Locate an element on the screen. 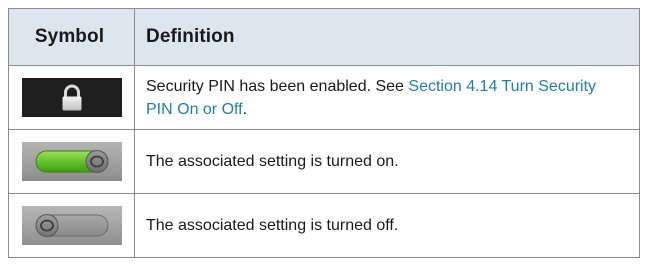 Image resolution: width=647 pixels, height=278 pixels. definition-text: The associated setting is turned on. is located at coordinates (272, 161).